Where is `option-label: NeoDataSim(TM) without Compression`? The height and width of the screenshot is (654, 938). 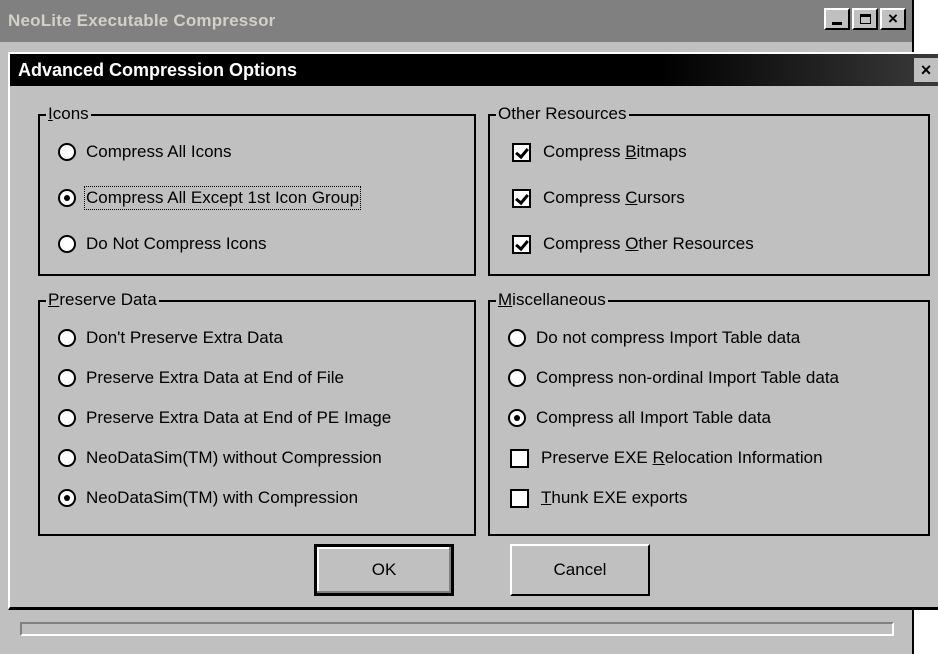 option-label: NeoDataSim(TM) without Compression is located at coordinates (234, 457).